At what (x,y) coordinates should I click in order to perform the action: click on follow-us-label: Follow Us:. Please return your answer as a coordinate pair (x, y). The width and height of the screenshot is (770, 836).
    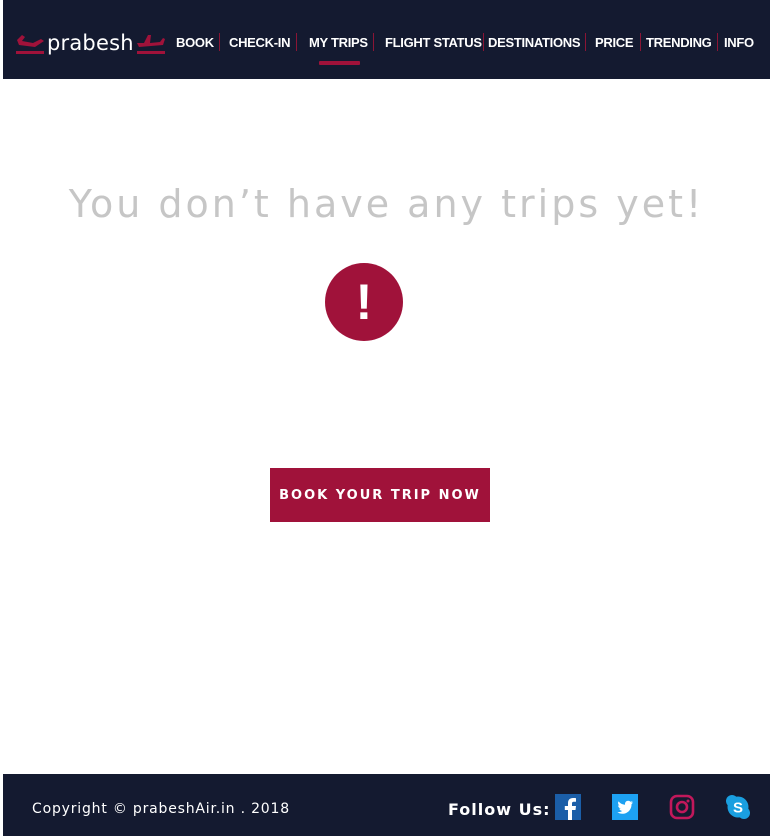
    Looking at the image, I should click on (499, 809).